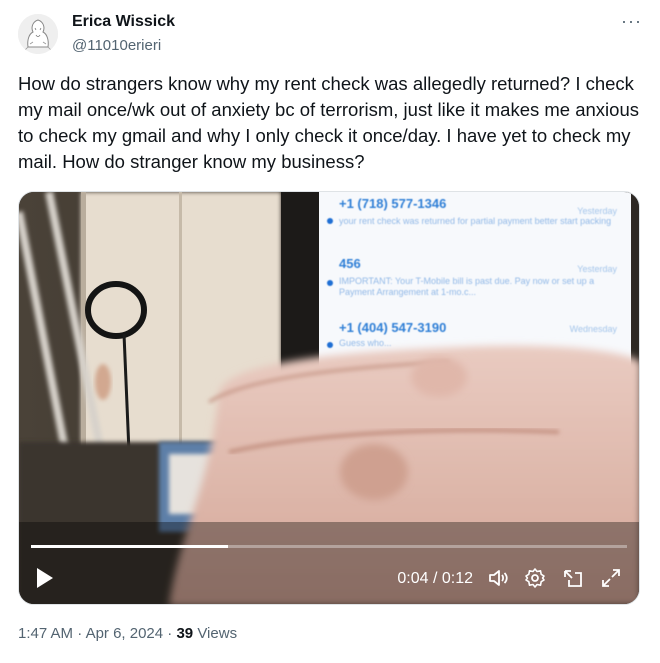  Describe the element at coordinates (573, 578) in the screenshot. I see `pip-icon` at that location.